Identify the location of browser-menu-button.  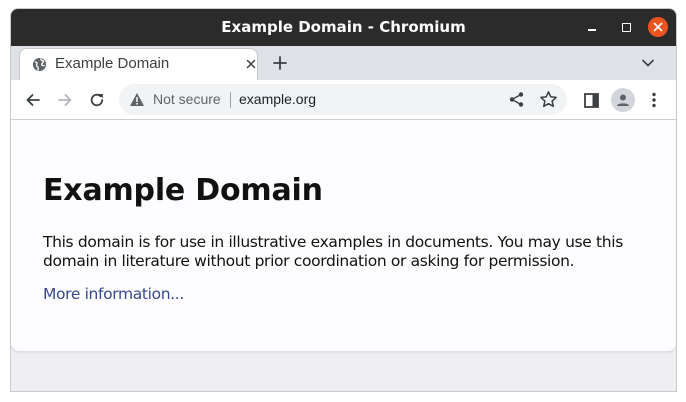
(654, 100).